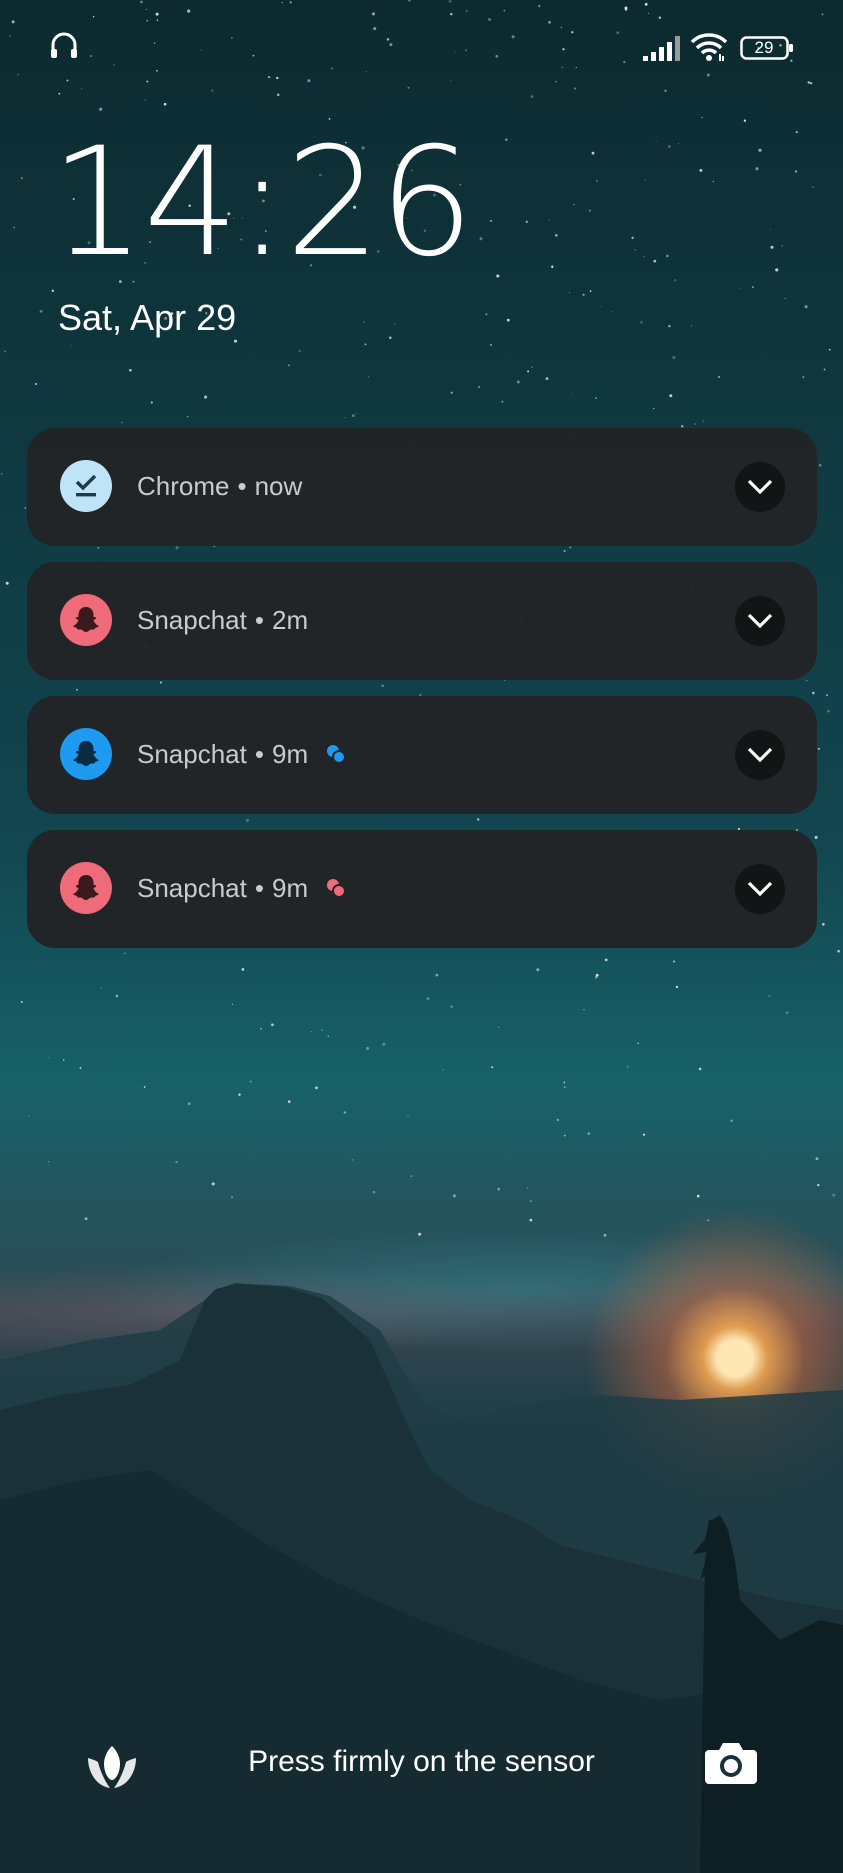 The width and height of the screenshot is (843, 1873). I want to click on notification-app-name: Chrome, so click(183, 486).